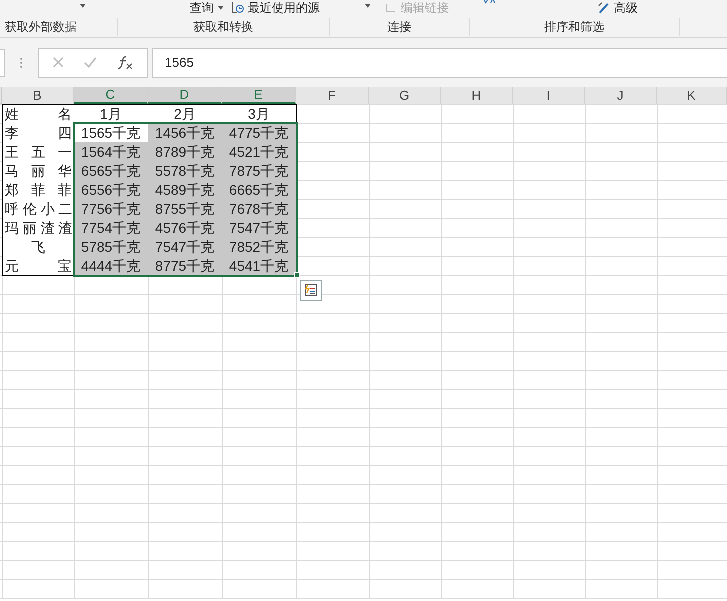 The height and width of the screenshot is (601, 727). What do you see at coordinates (38, 171) in the screenshot?
I see `name-cell: 马 丽 华` at bounding box center [38, 171].